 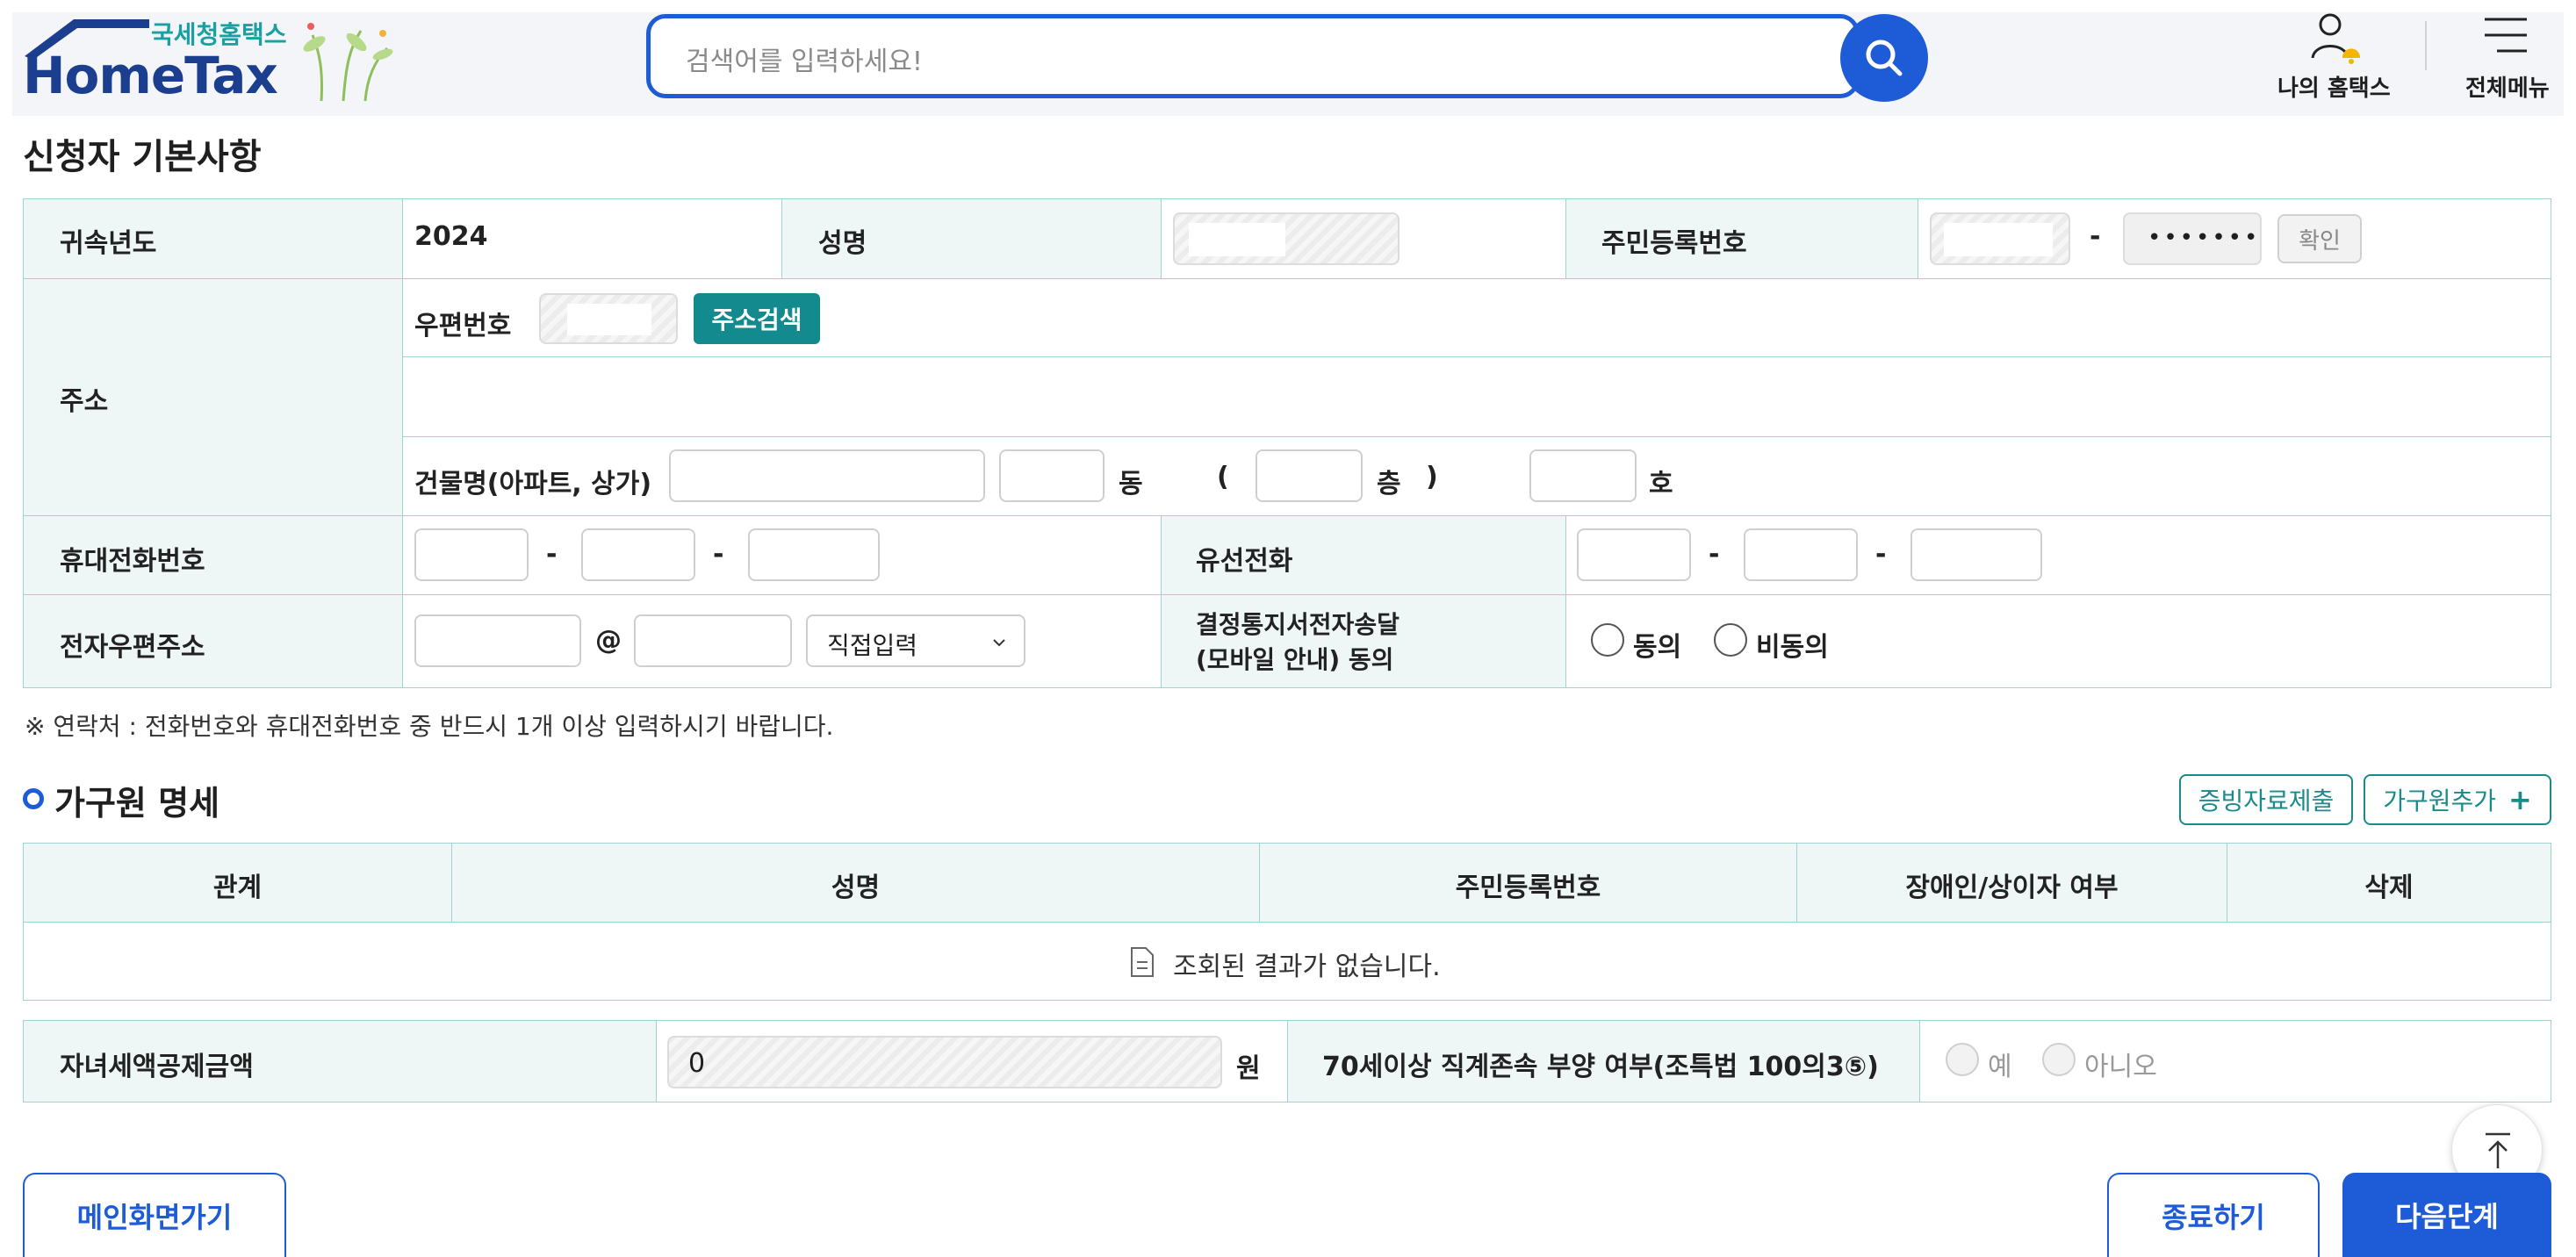 What do you see at coordinates (451, 236) in the screenshot?
I see `year-value: 2024` at bounding box center [451, 236].